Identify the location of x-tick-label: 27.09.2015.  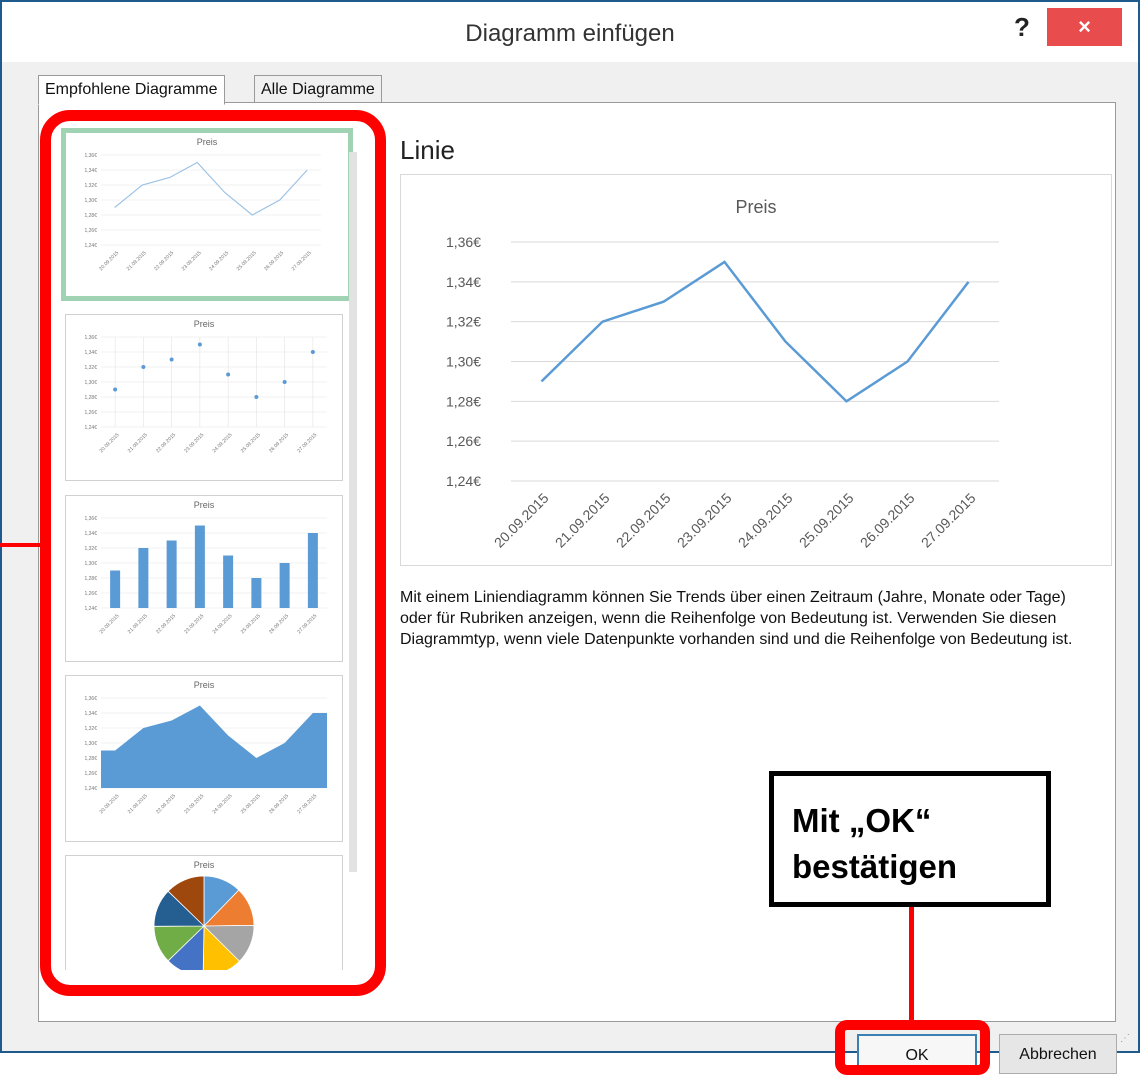
(948, 520).